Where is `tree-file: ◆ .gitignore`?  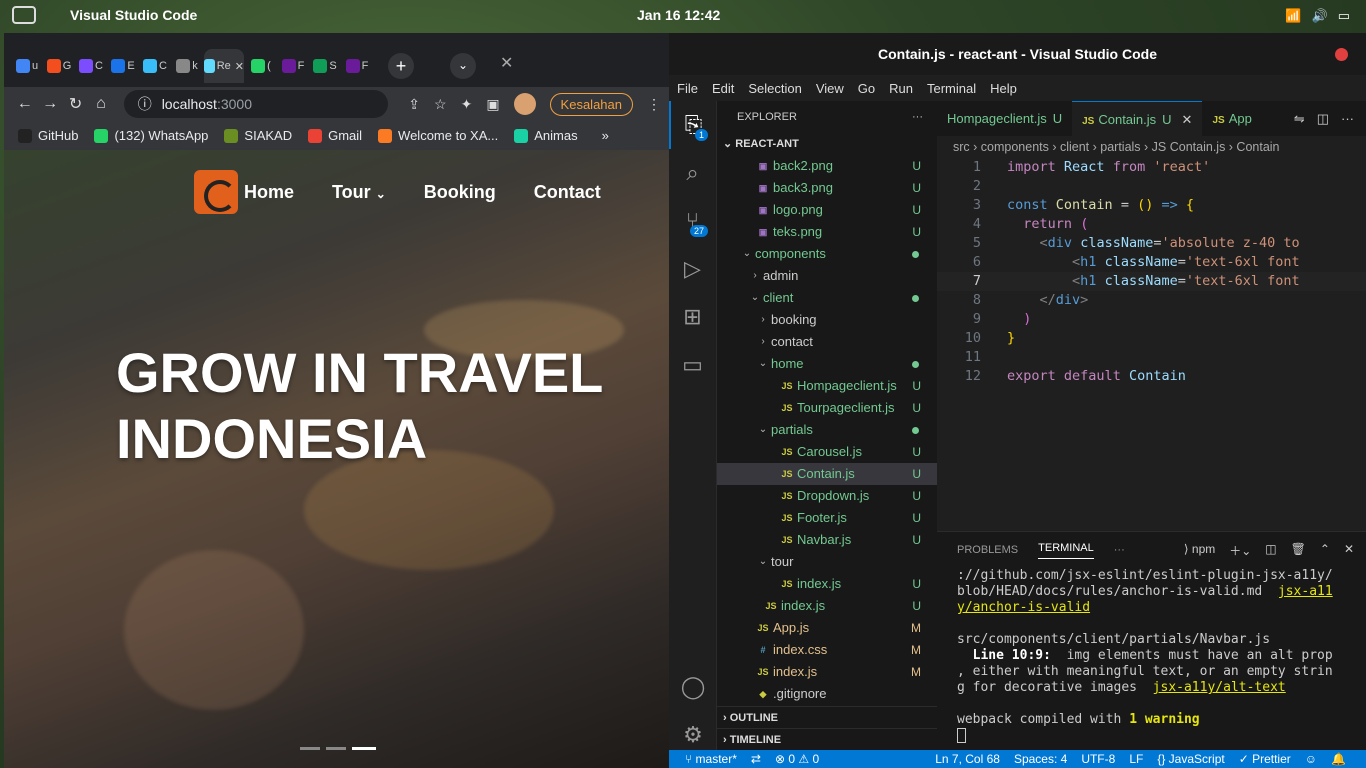
tree-file: ◆ .gitignore is located at coordinates (827, 694).